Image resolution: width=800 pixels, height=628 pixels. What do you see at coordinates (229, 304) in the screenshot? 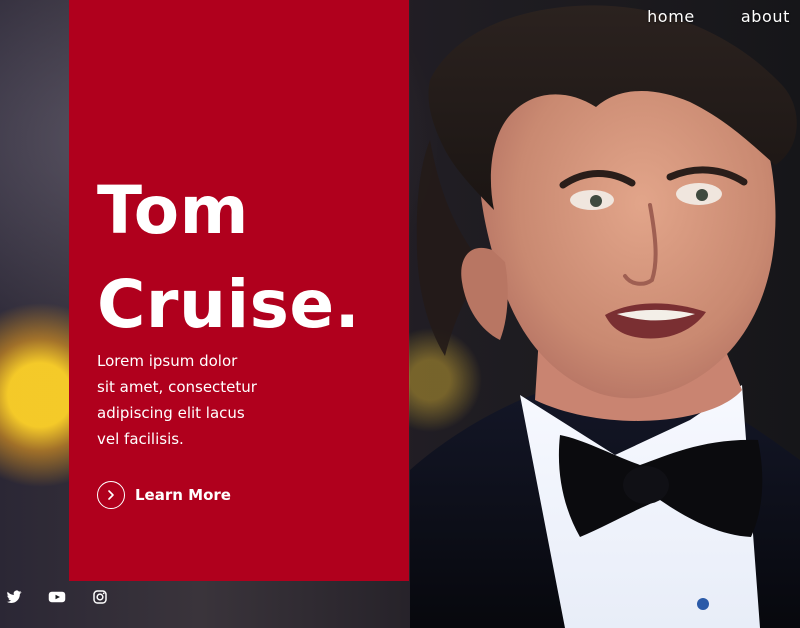
I see `hero-title-line-2: Cruise.` at bounding box center [229, 304].